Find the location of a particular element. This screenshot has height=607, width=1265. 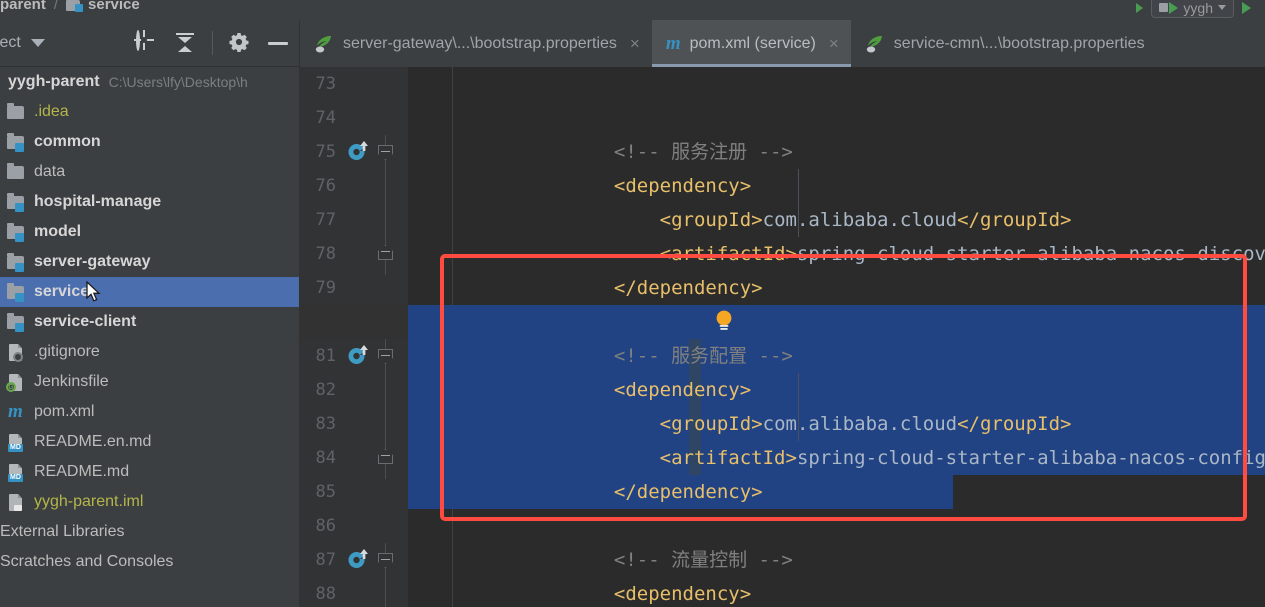

line-number: 82 is located at coordinates (325, 390).